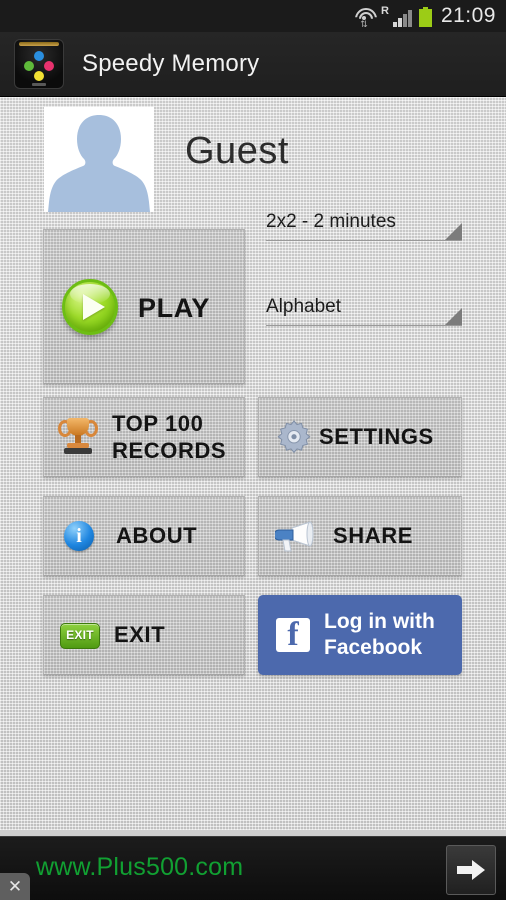 Image resolution: width=506 pixels, height=900 pixels. Describe the element at coordinates (402, 18) in the screenshot. I see `signal-icon` at that location.